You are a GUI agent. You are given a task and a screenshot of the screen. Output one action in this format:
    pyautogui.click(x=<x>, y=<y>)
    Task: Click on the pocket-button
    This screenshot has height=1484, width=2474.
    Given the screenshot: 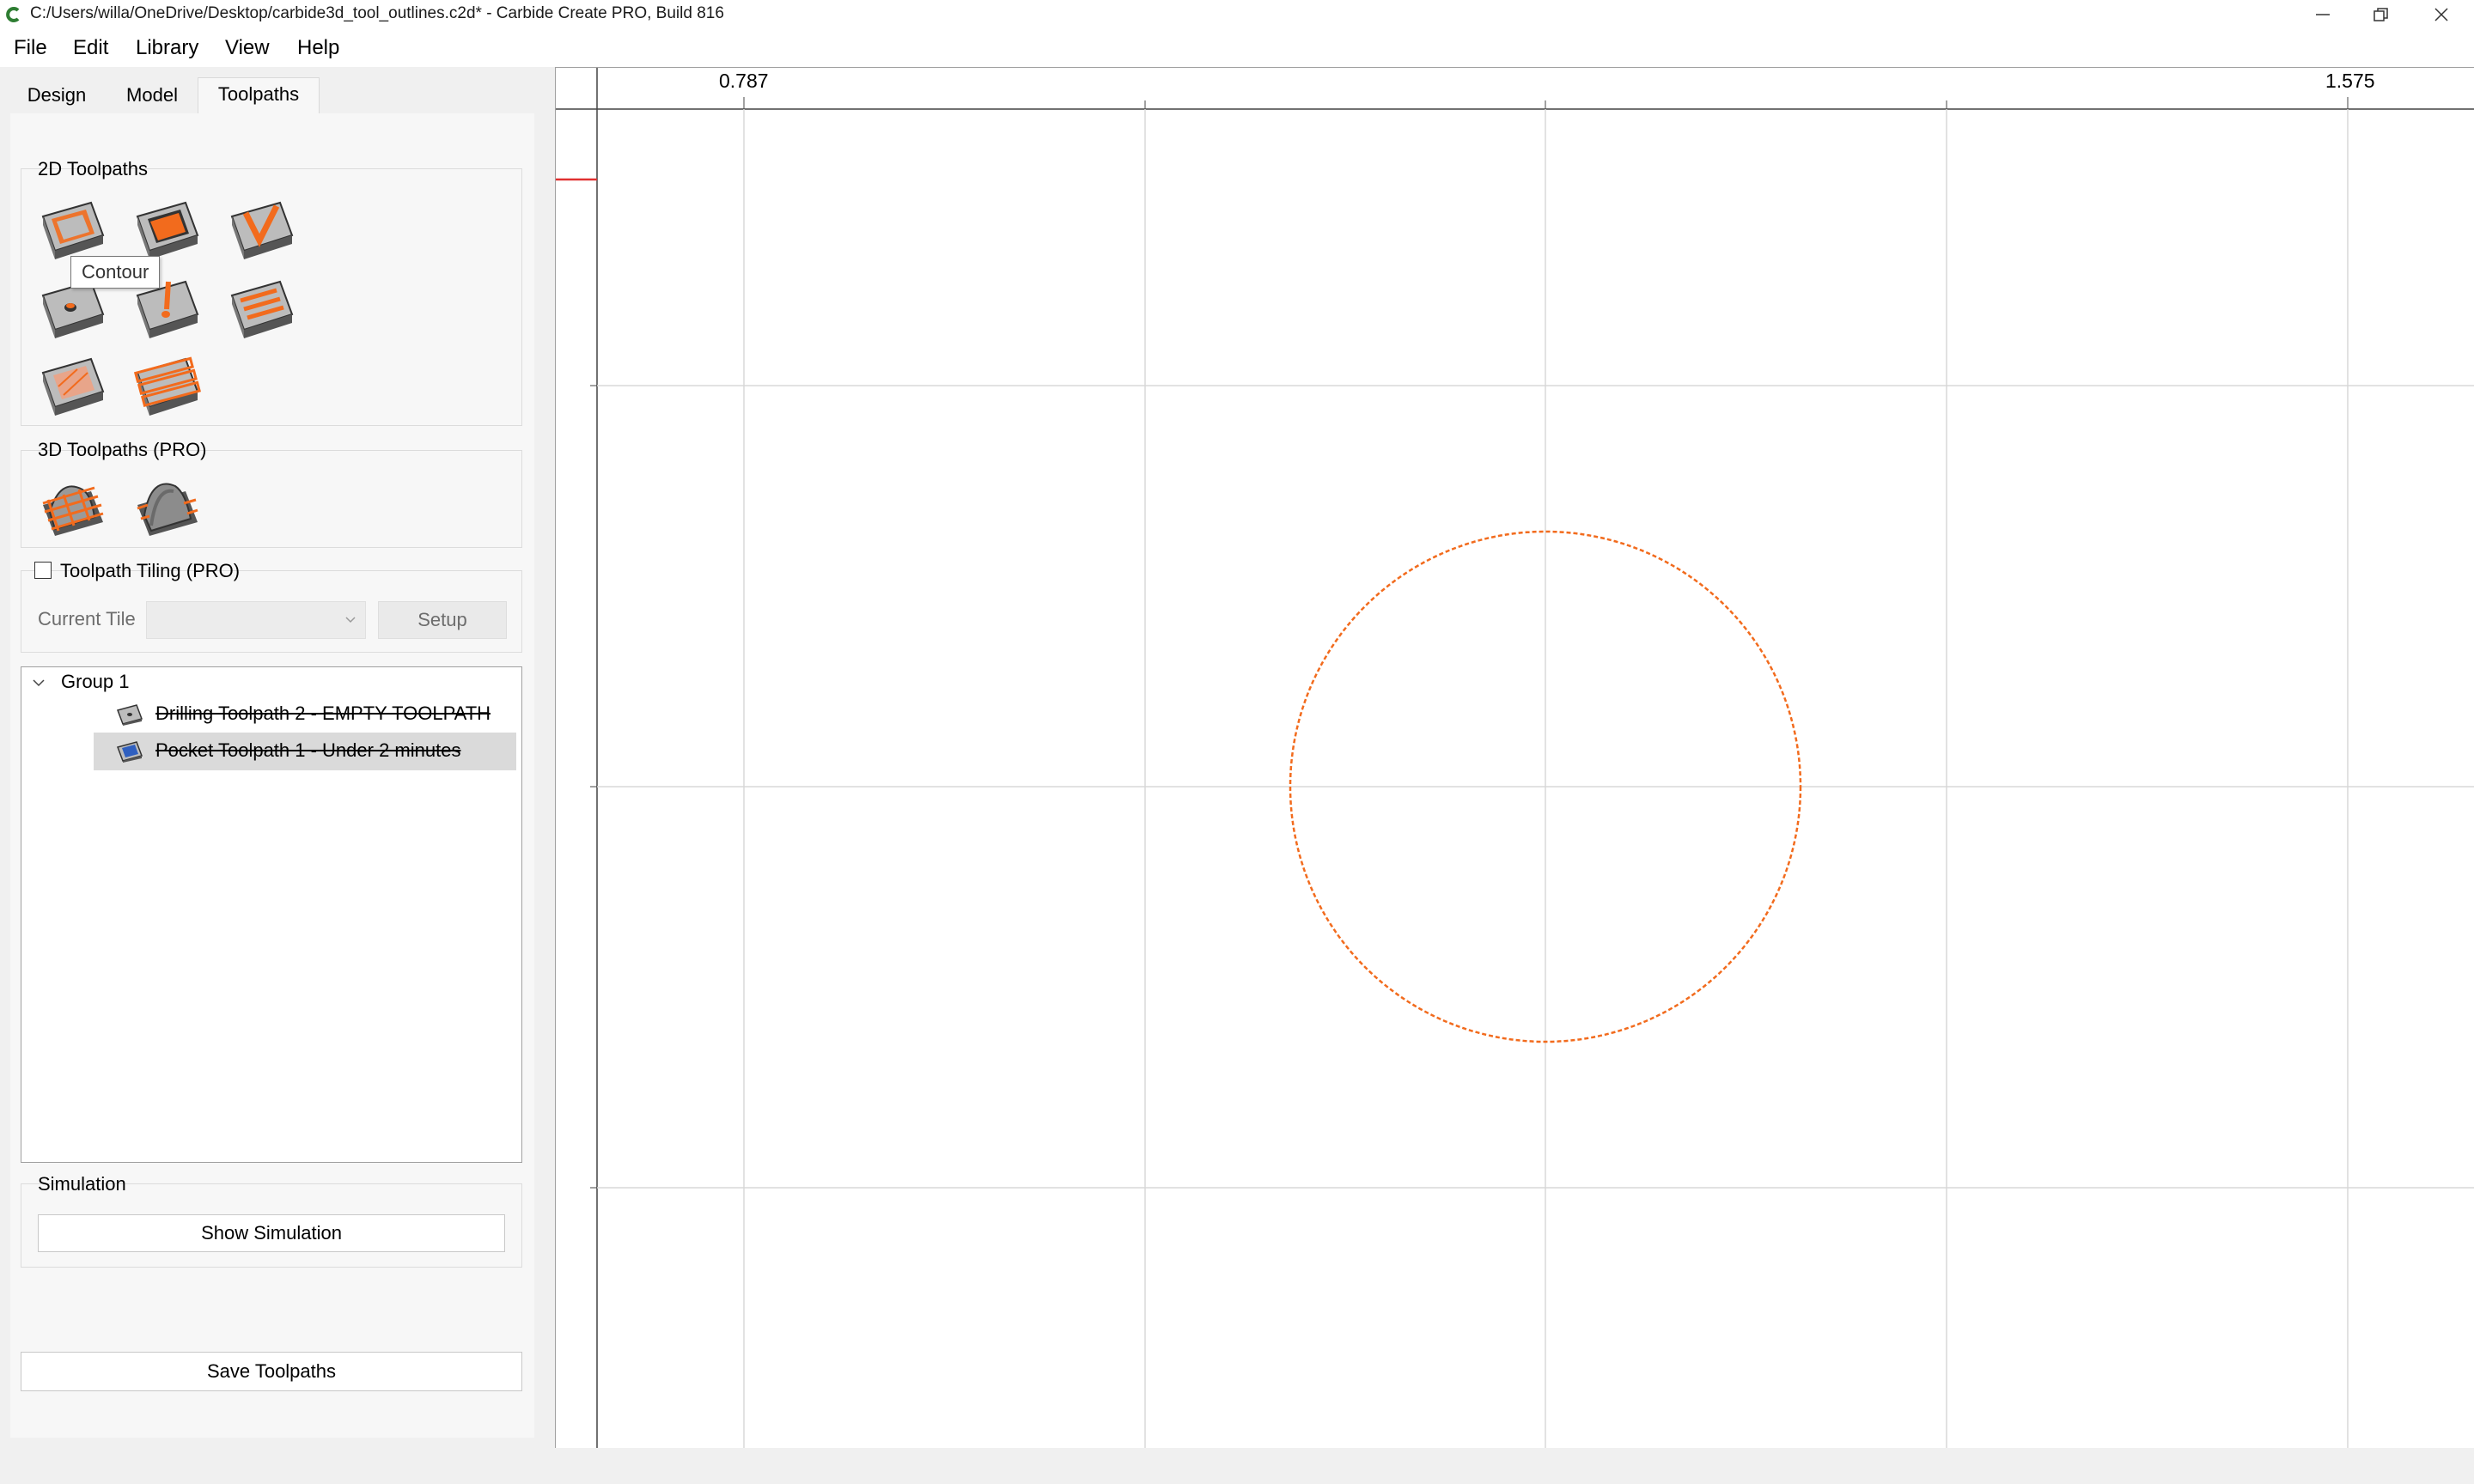 What is the action you would take?
    pyautogui.click(x=166, y=228)
    